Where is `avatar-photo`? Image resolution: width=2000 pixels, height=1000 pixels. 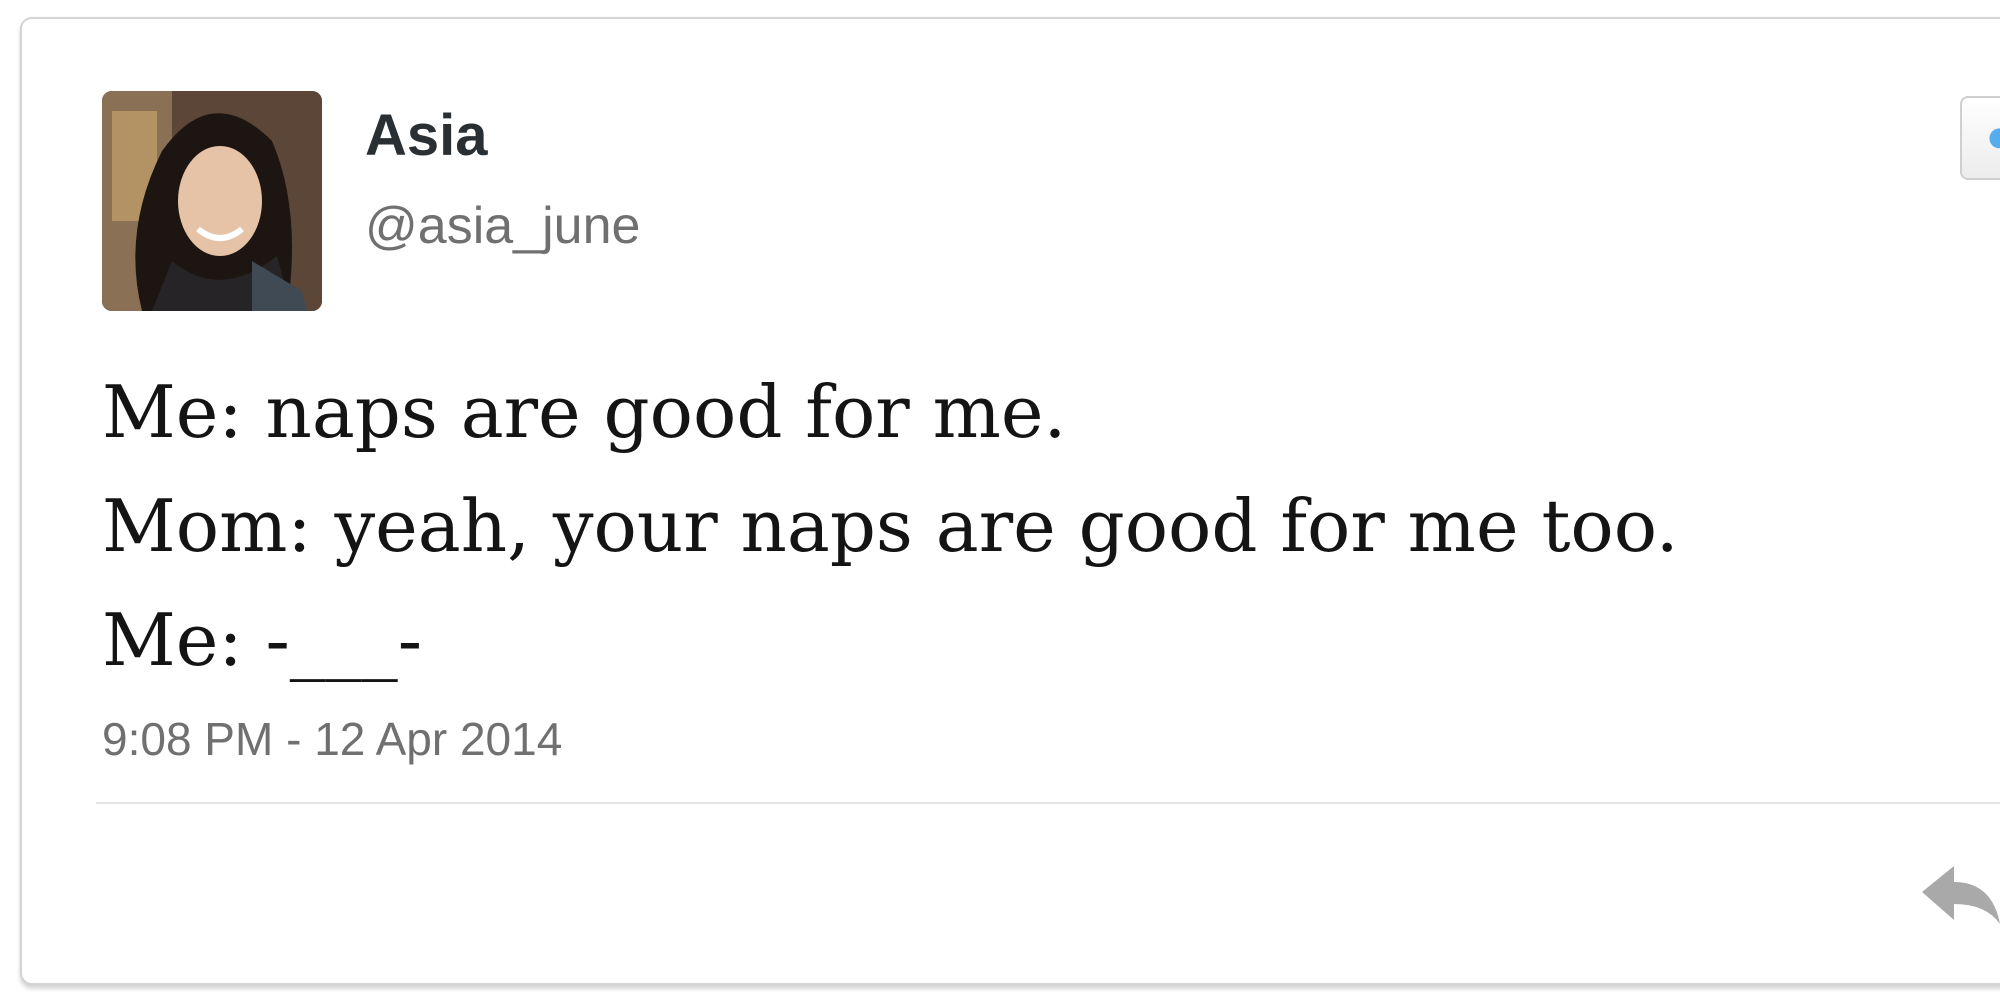 avatar-photo is located at coordinates (212, 201).